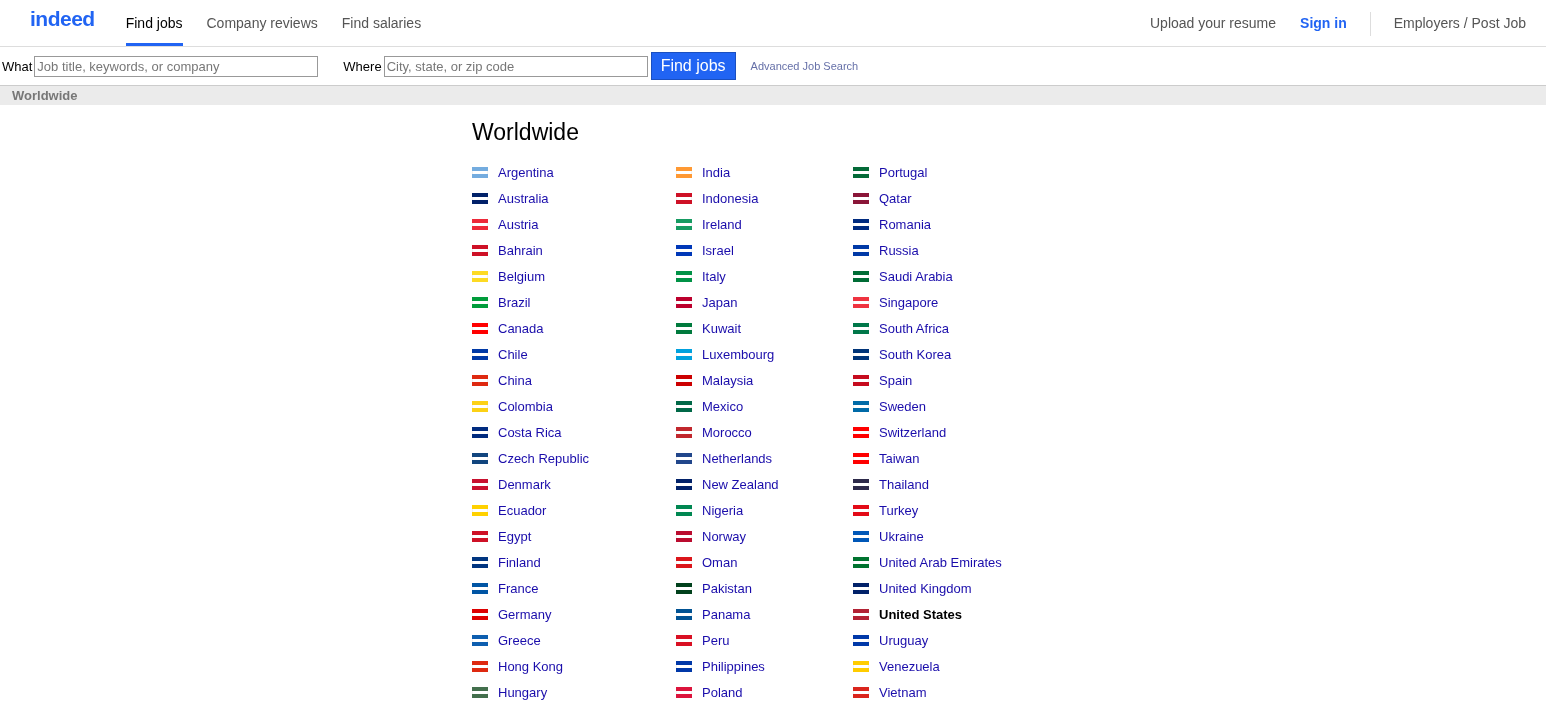 The image size is (1546, 728). I want to click on country-link: United Arab Emirates, so click(940, 562).